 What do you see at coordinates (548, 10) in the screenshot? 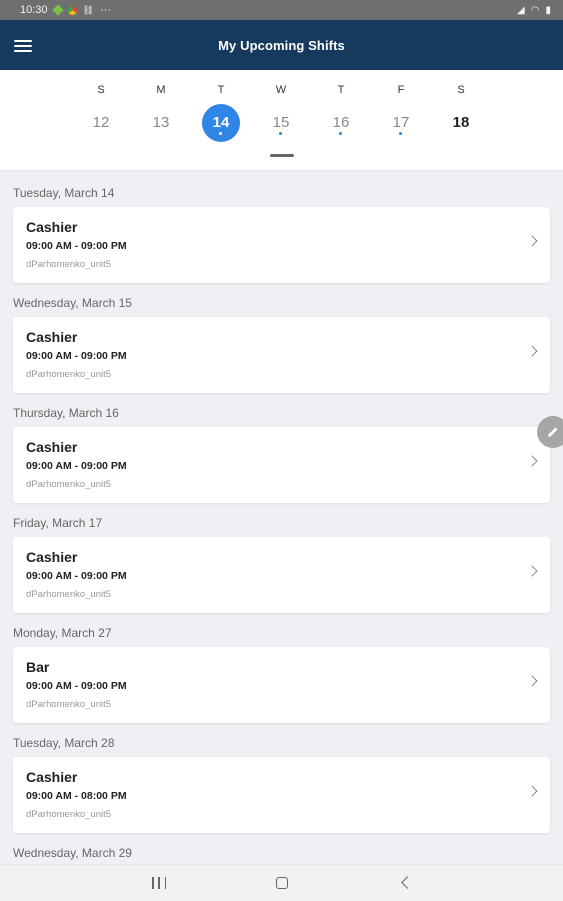
I see `battery-icon: ▮` at bounding box center [548, 10].